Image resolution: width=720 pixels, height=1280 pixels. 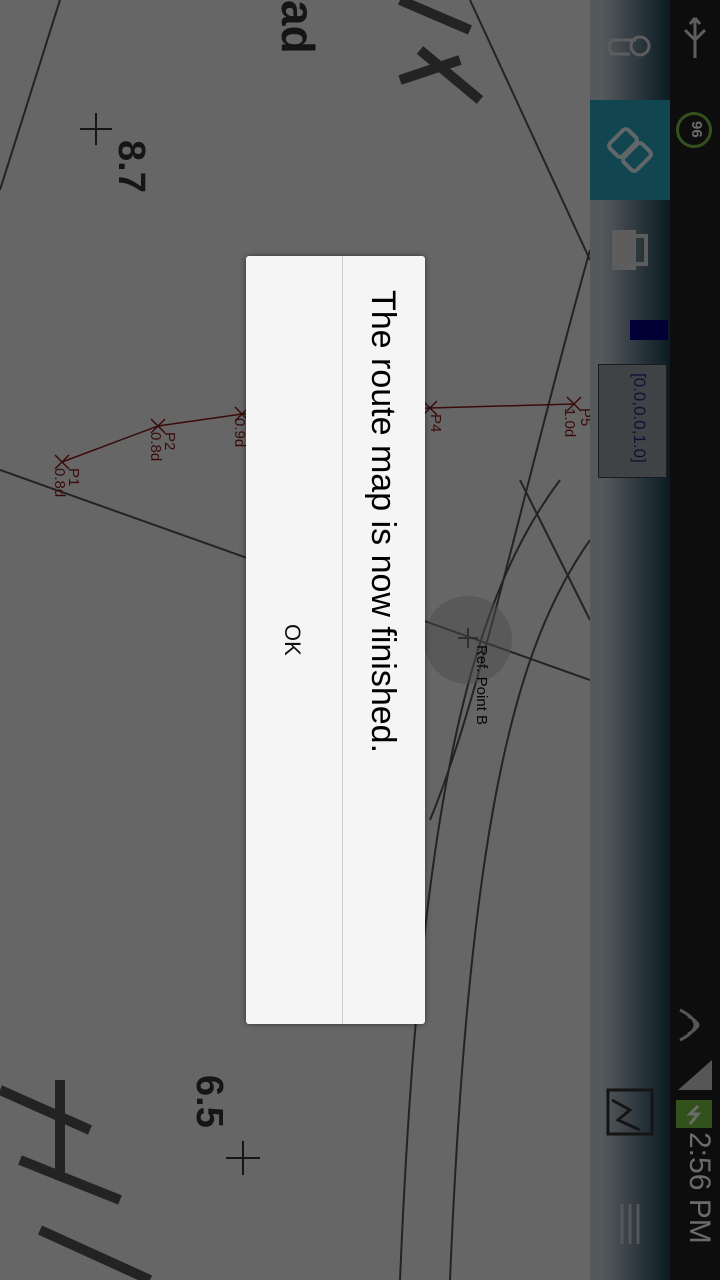 I want to click on map-toolbar, so click(x=630, y=640).